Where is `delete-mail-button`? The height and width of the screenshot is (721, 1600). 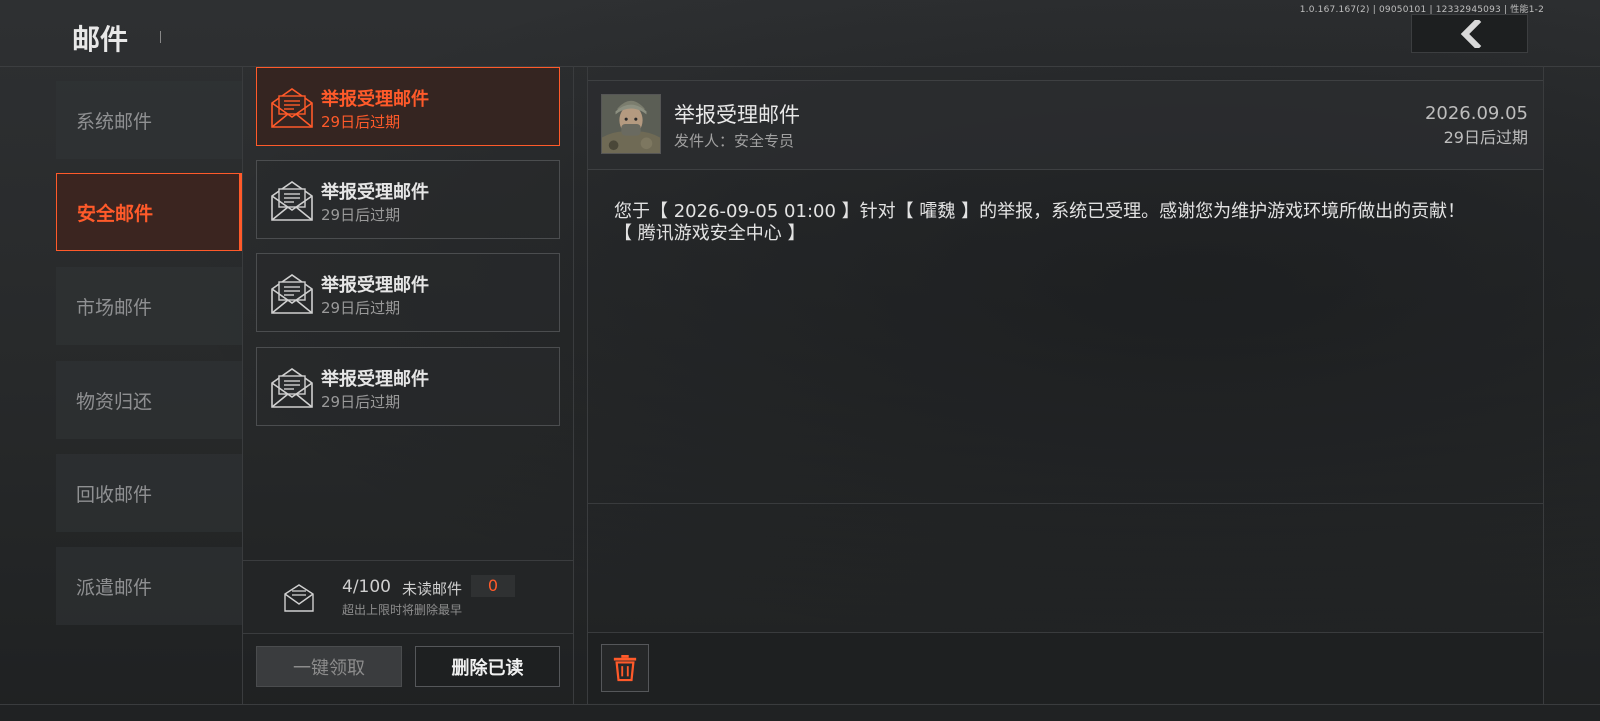 delete-mail-button is located at coordinates (625, 668).